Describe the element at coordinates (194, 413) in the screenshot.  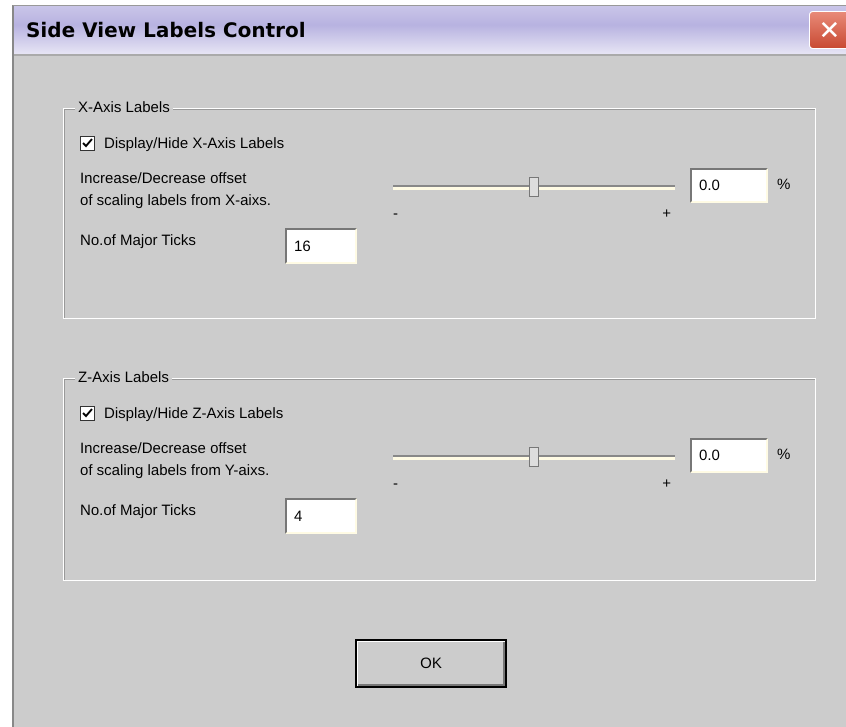
I see `checkbox-label: Display/Hide Z-Axis Labels` at that location.